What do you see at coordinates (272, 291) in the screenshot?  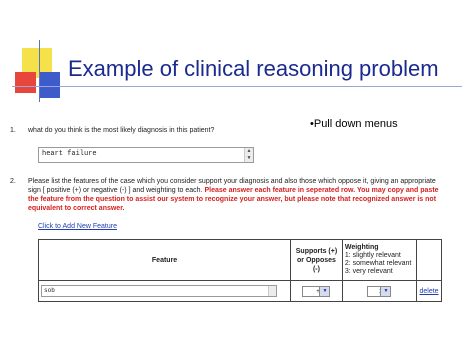 I see `feature-scrollbar` at bounding box center [272, 291].